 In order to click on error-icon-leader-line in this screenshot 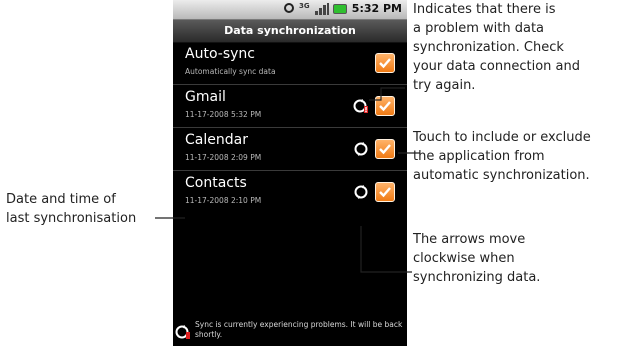, I will do `click(387, 94)`.